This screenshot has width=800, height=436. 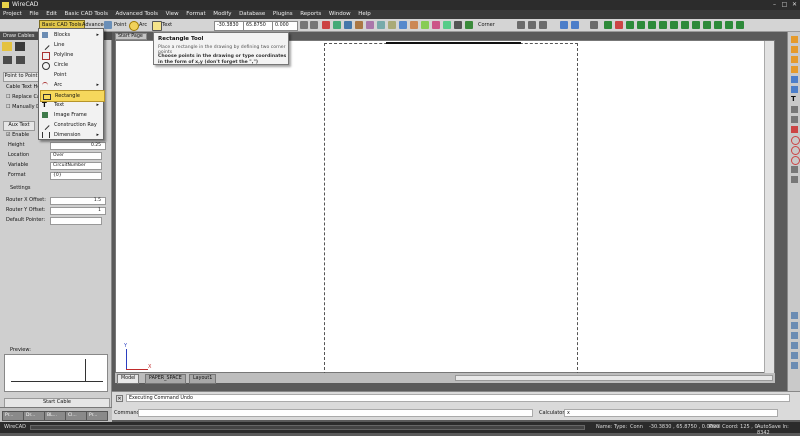 I want to click on zoom-out-icon, so click(x=532, y=25).